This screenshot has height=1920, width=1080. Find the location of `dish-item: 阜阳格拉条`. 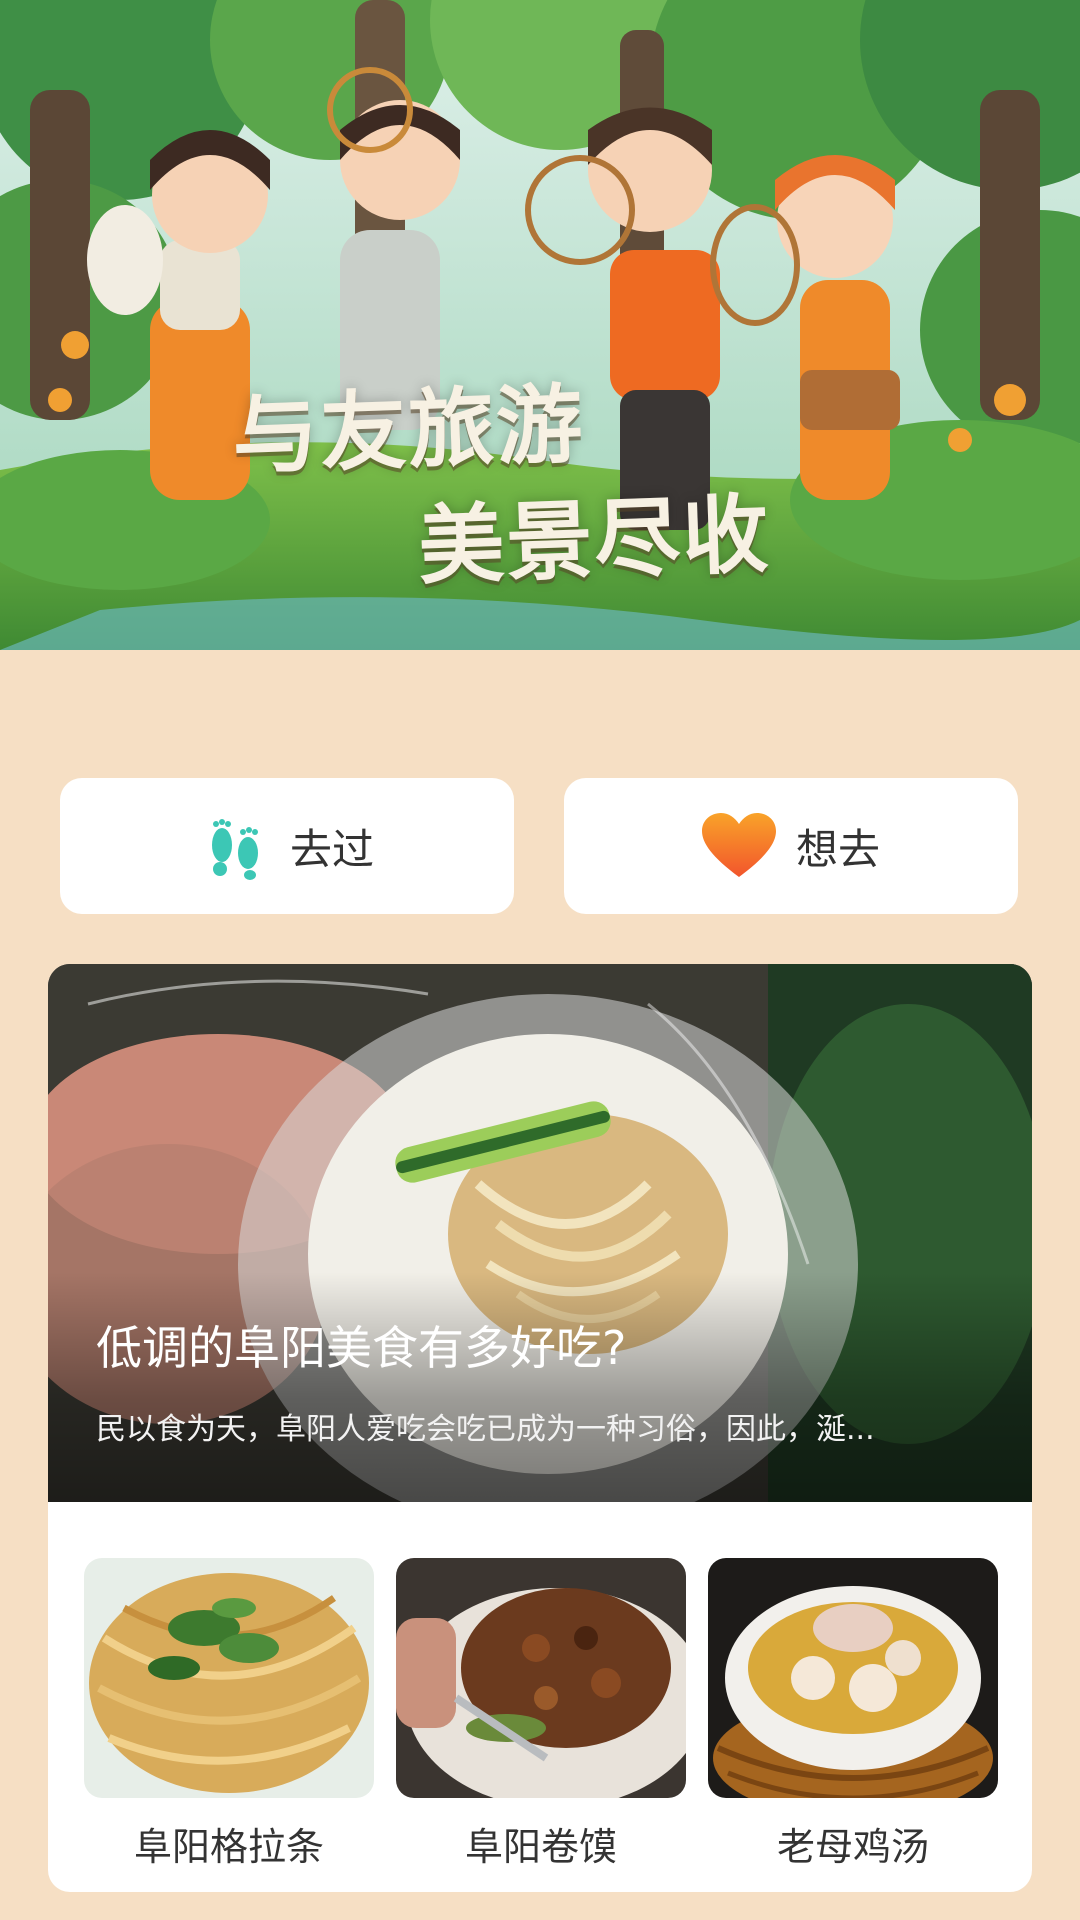

dish-item: 阜阳格拉条 is located at coordinates (229, 1713).